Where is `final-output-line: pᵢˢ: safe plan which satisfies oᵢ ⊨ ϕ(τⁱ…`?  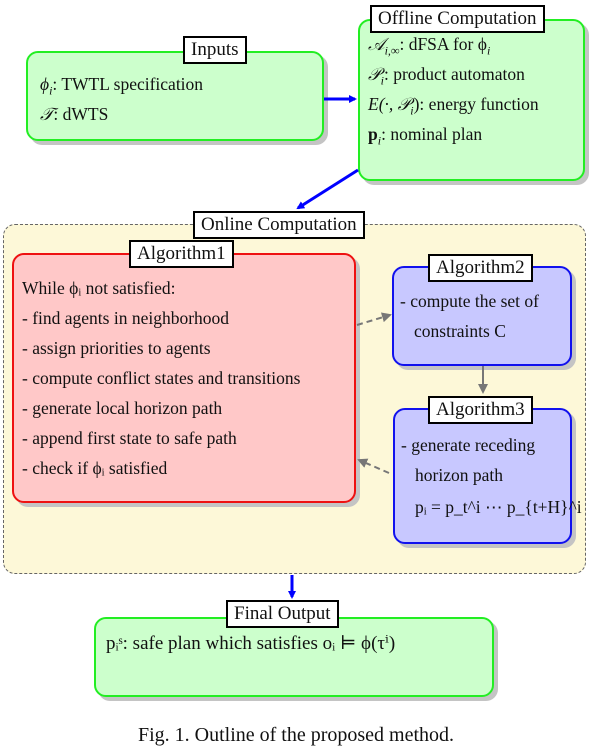 final-output-line: pᵢˢ: safe plan which satisfies oᵢ ⊨ ϕ(τⁱ… is located at coordinates (251, 643).